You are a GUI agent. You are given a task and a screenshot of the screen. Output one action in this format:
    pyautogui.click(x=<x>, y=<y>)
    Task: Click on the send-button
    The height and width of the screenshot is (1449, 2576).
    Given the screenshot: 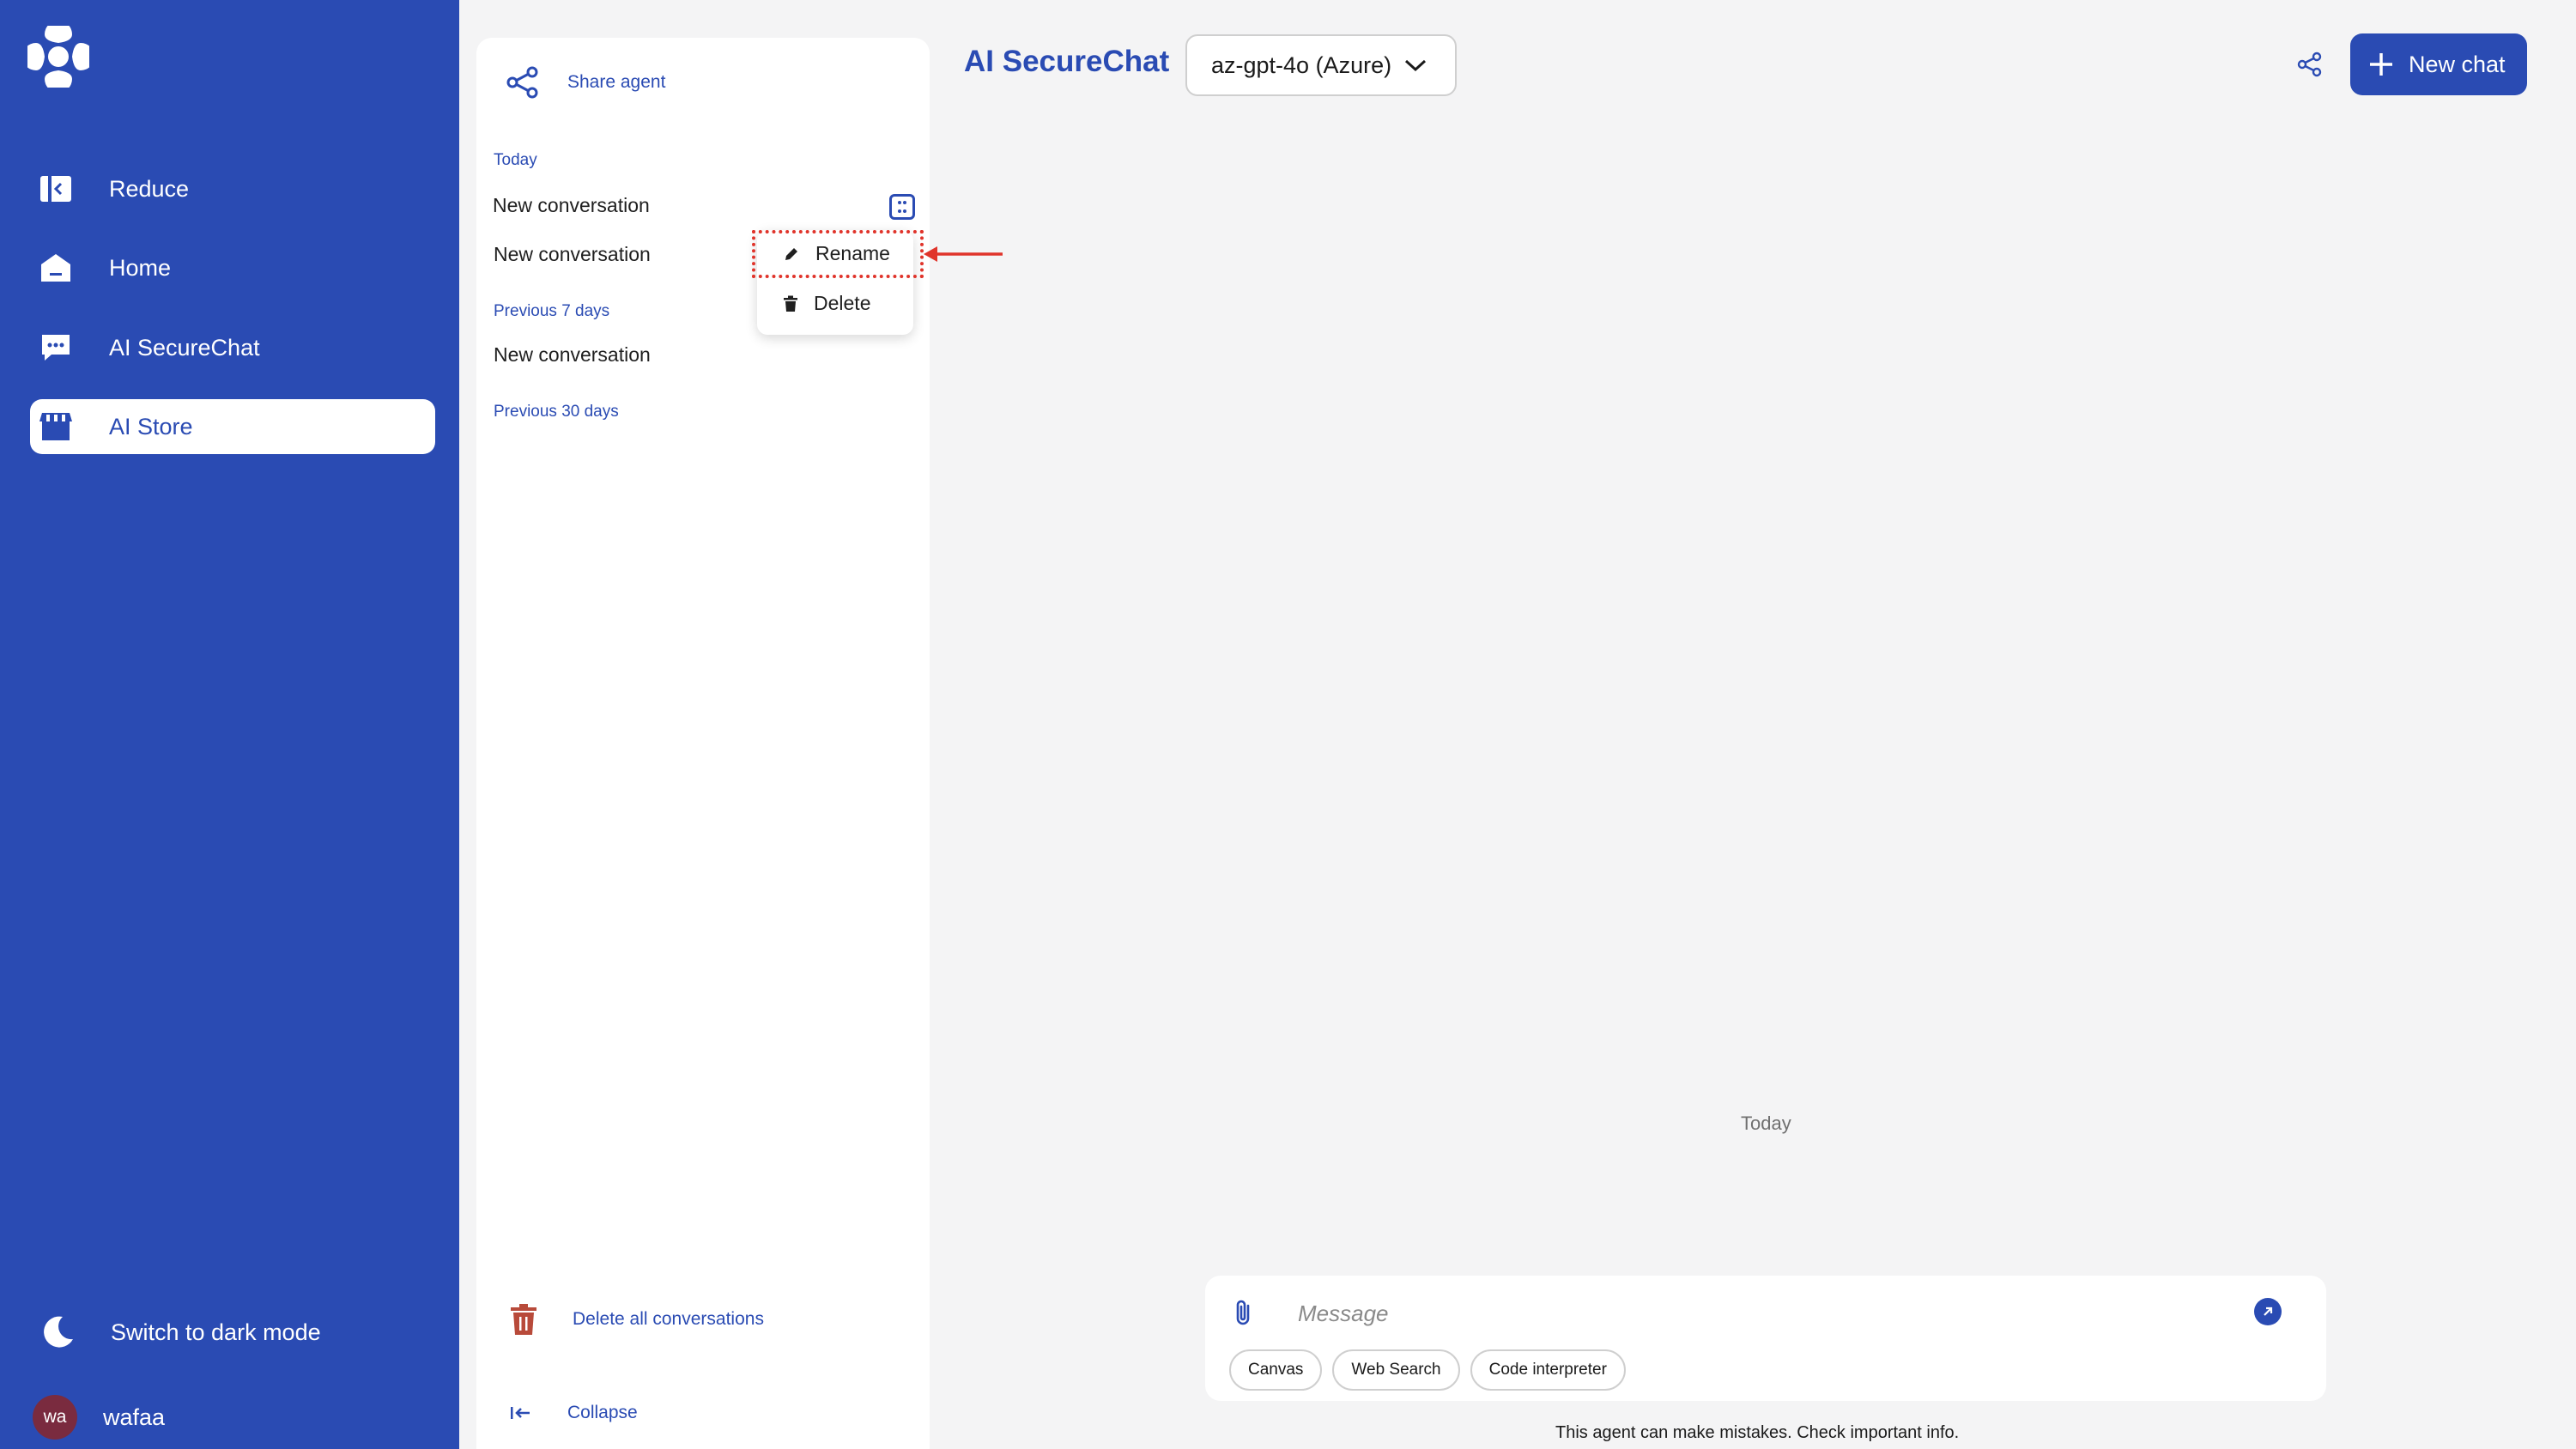 What is the action you would take?
    pyautogui.click(x=2268, y=1311)
    